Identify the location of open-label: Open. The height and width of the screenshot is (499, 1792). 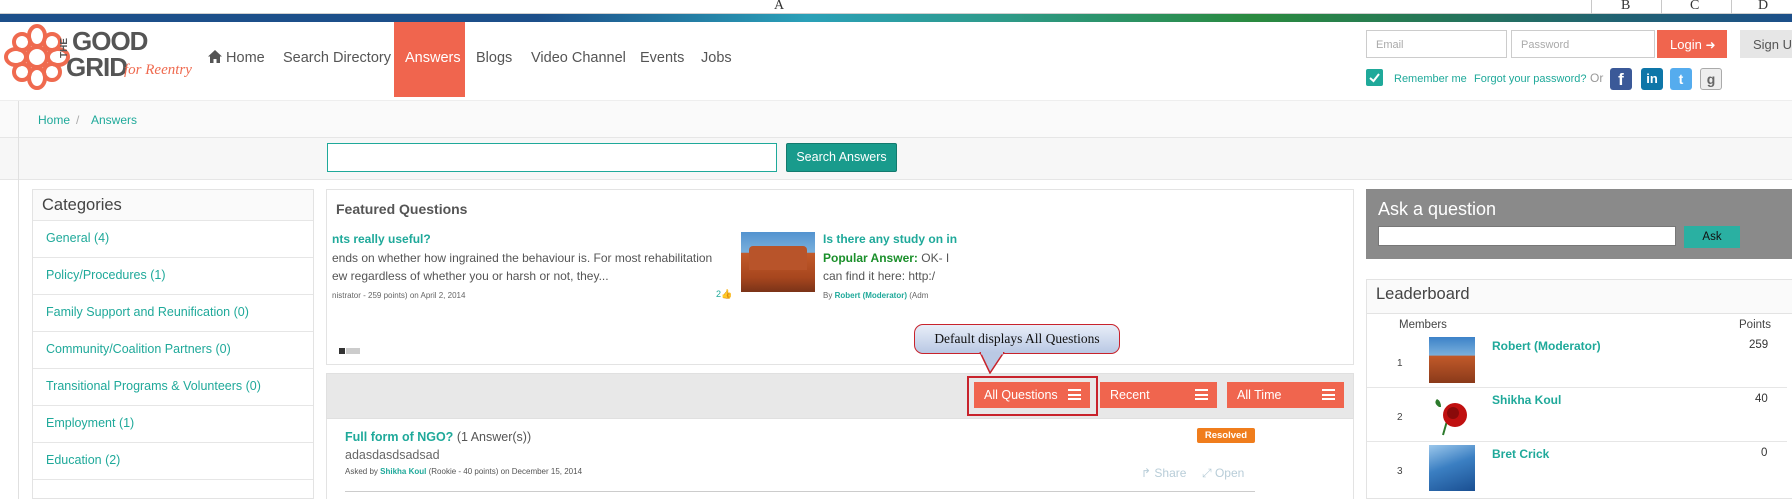
(1229, 473).